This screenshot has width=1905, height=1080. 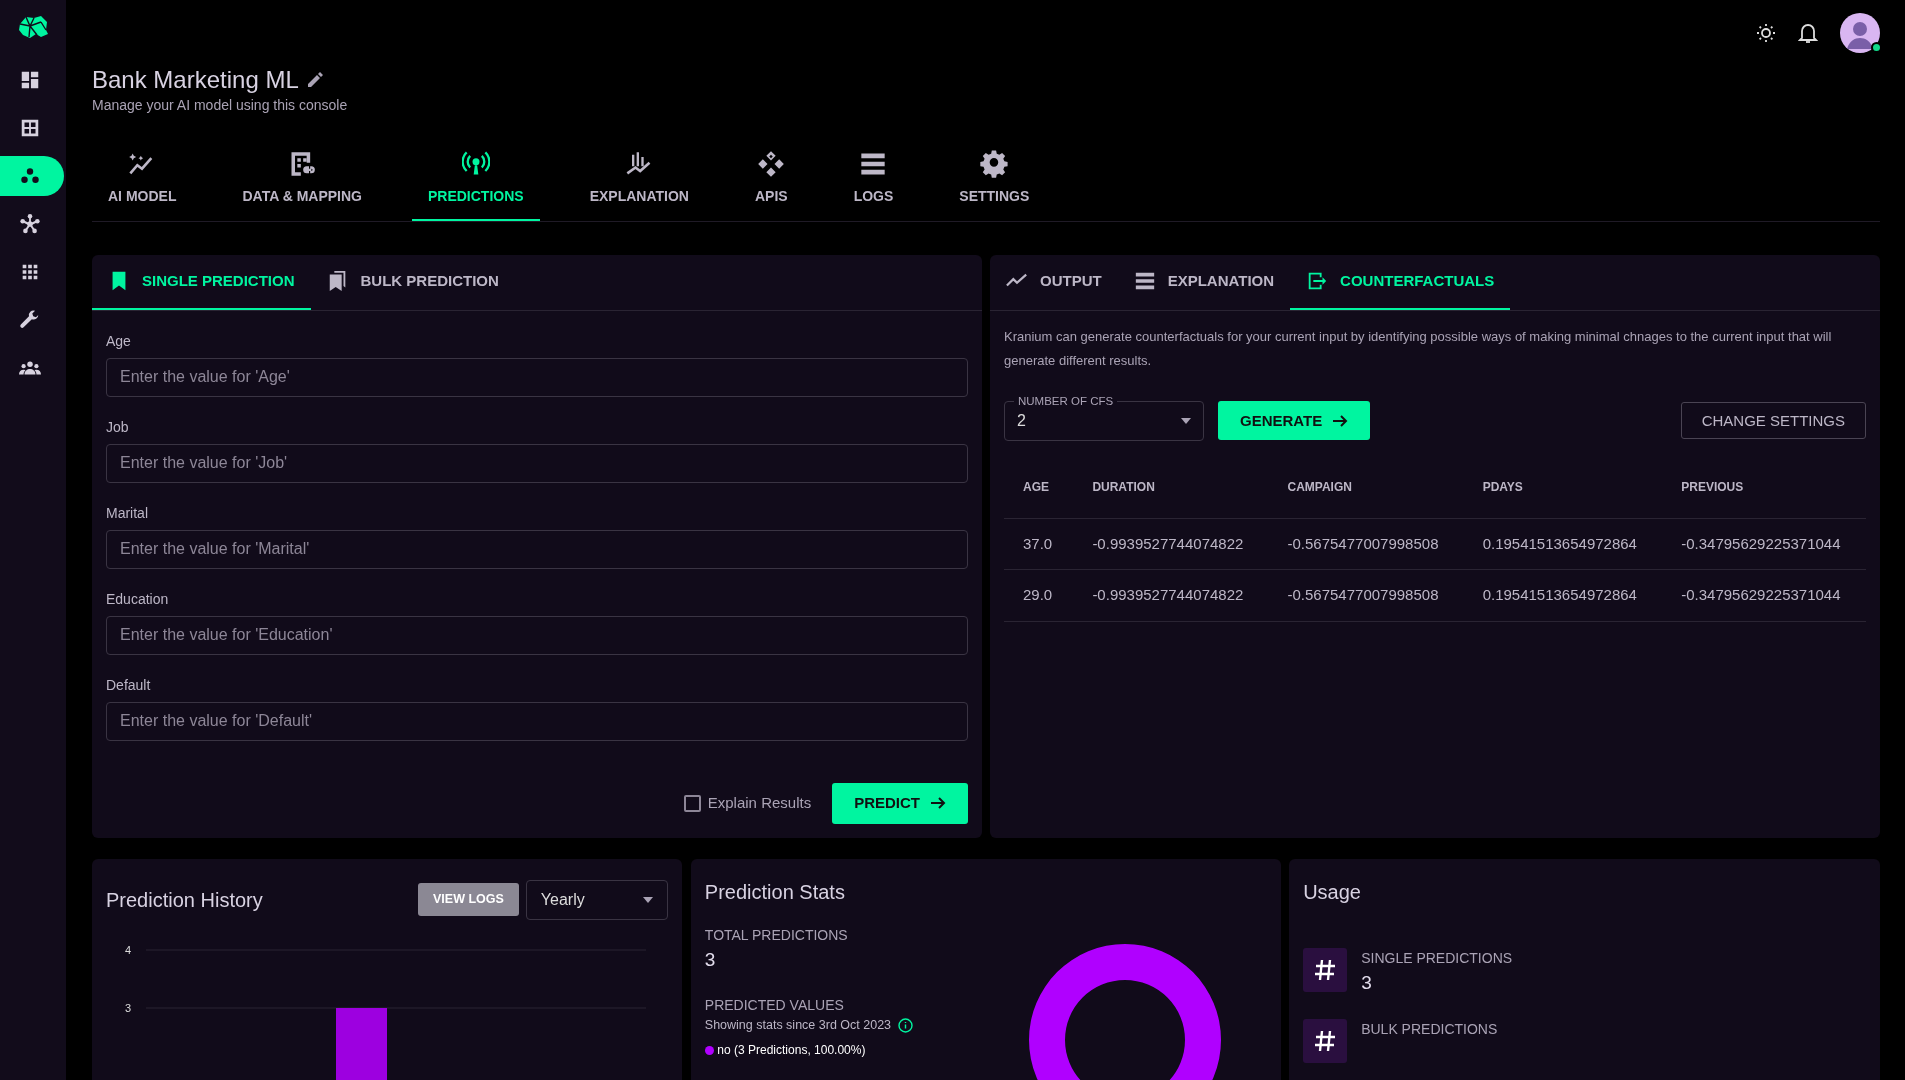 I want to click on input-field: Enter the value for 'Education', so click(x=537, y=635).